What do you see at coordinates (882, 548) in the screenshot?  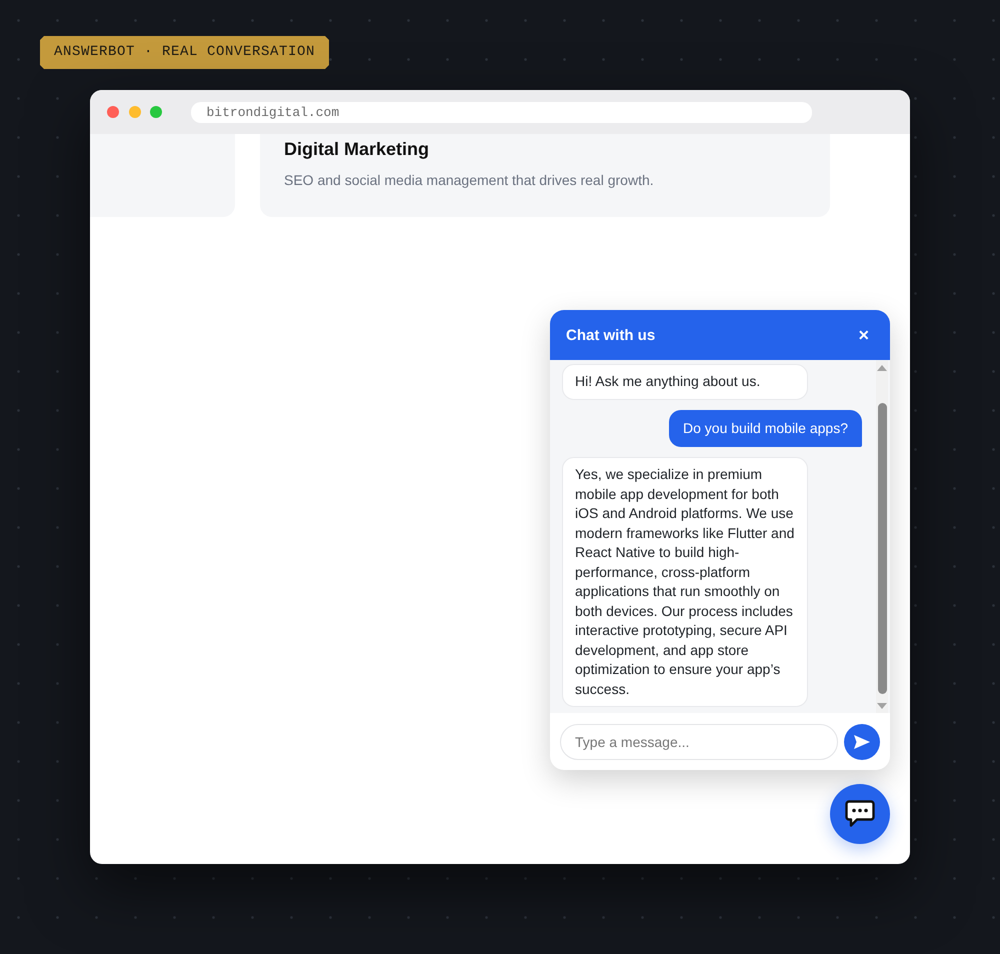 I see `scrollbar-thumb` at bounding box center [882, 548].